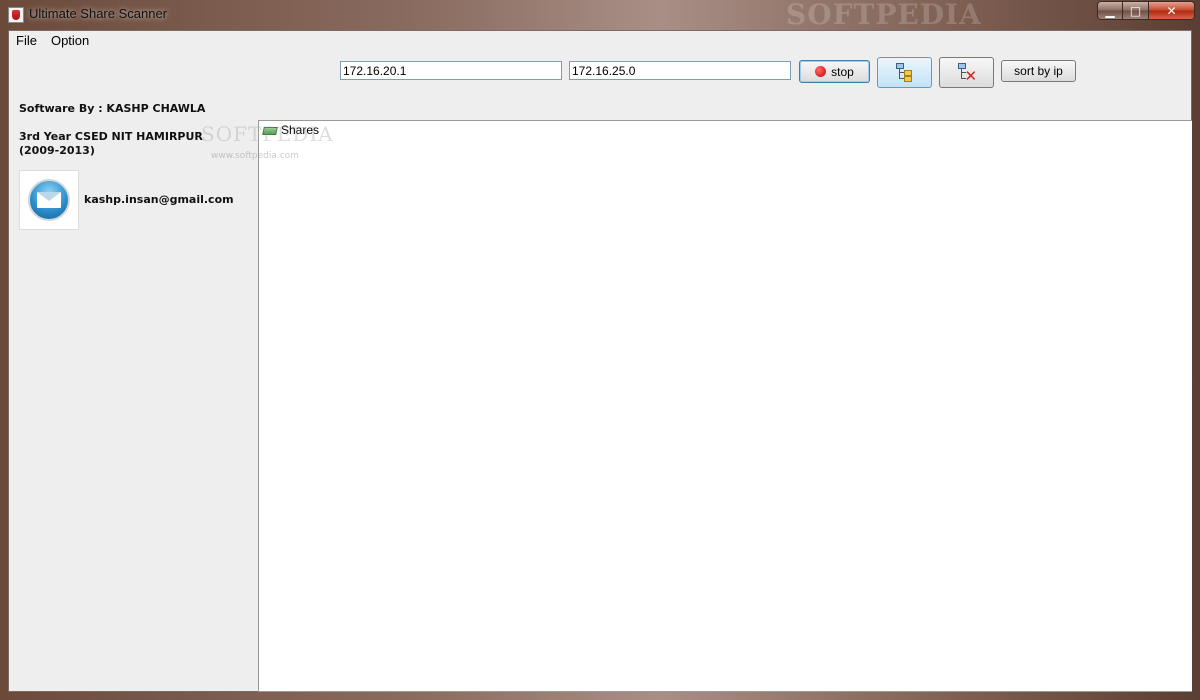  I want to click on softpedia-overlay-url: www.softpedia.com, so click(255, 156).